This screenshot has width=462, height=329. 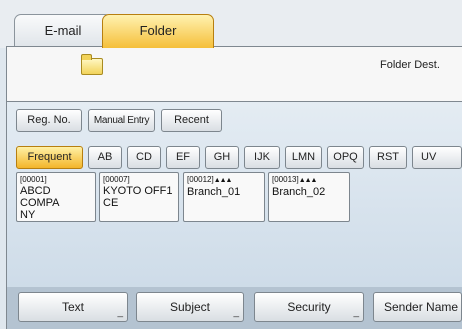 What do you see at coordinates (191, 120) in the screenshot?
I see `recent-button: Recent` at bounding box center [191, 120].